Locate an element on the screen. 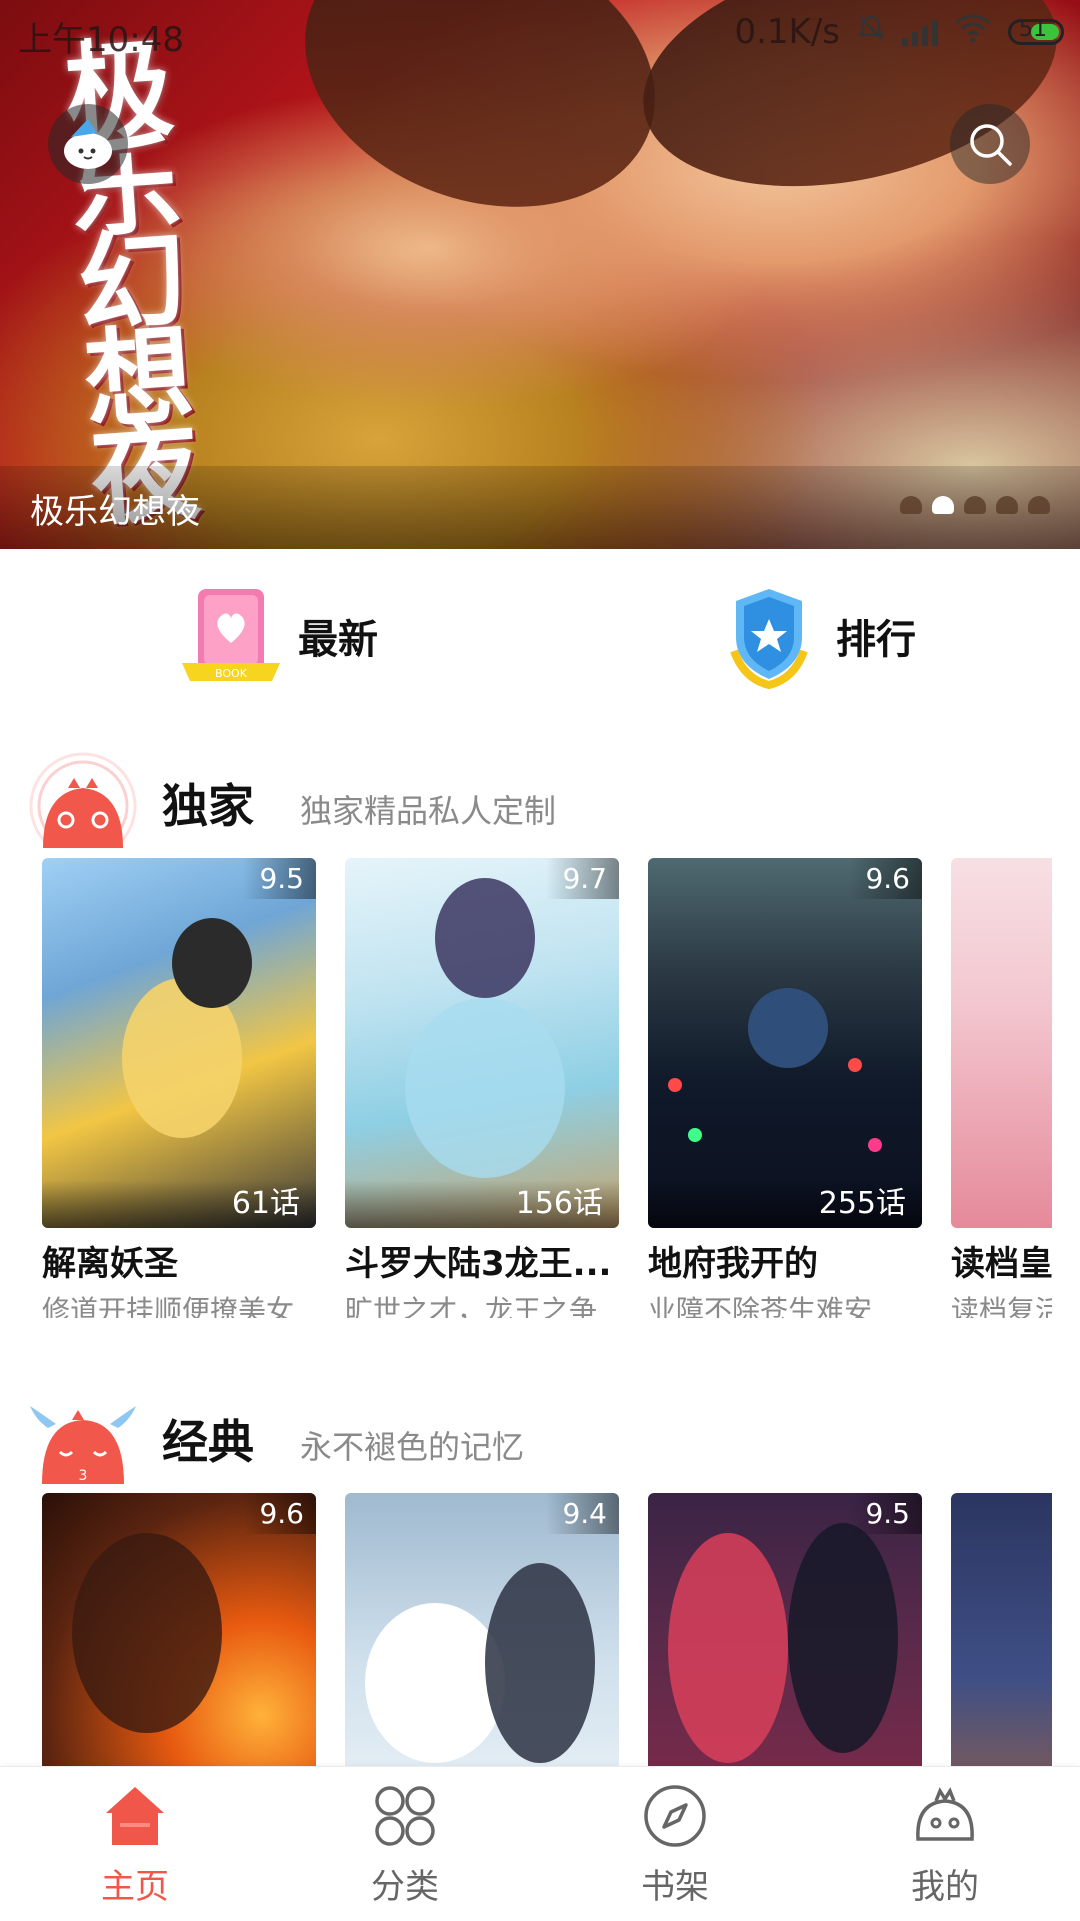  comic-card: 9.4 is located at coordinates (482, 1629).